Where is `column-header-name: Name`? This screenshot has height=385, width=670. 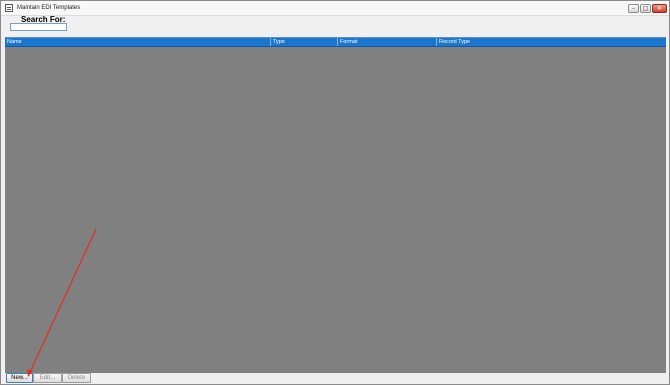
column-header-name: Name is located at coordinates (138, 42).